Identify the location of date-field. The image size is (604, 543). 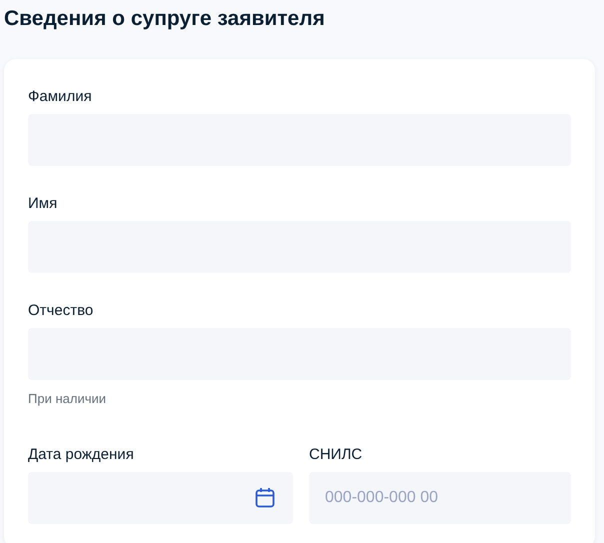
(160, 498).